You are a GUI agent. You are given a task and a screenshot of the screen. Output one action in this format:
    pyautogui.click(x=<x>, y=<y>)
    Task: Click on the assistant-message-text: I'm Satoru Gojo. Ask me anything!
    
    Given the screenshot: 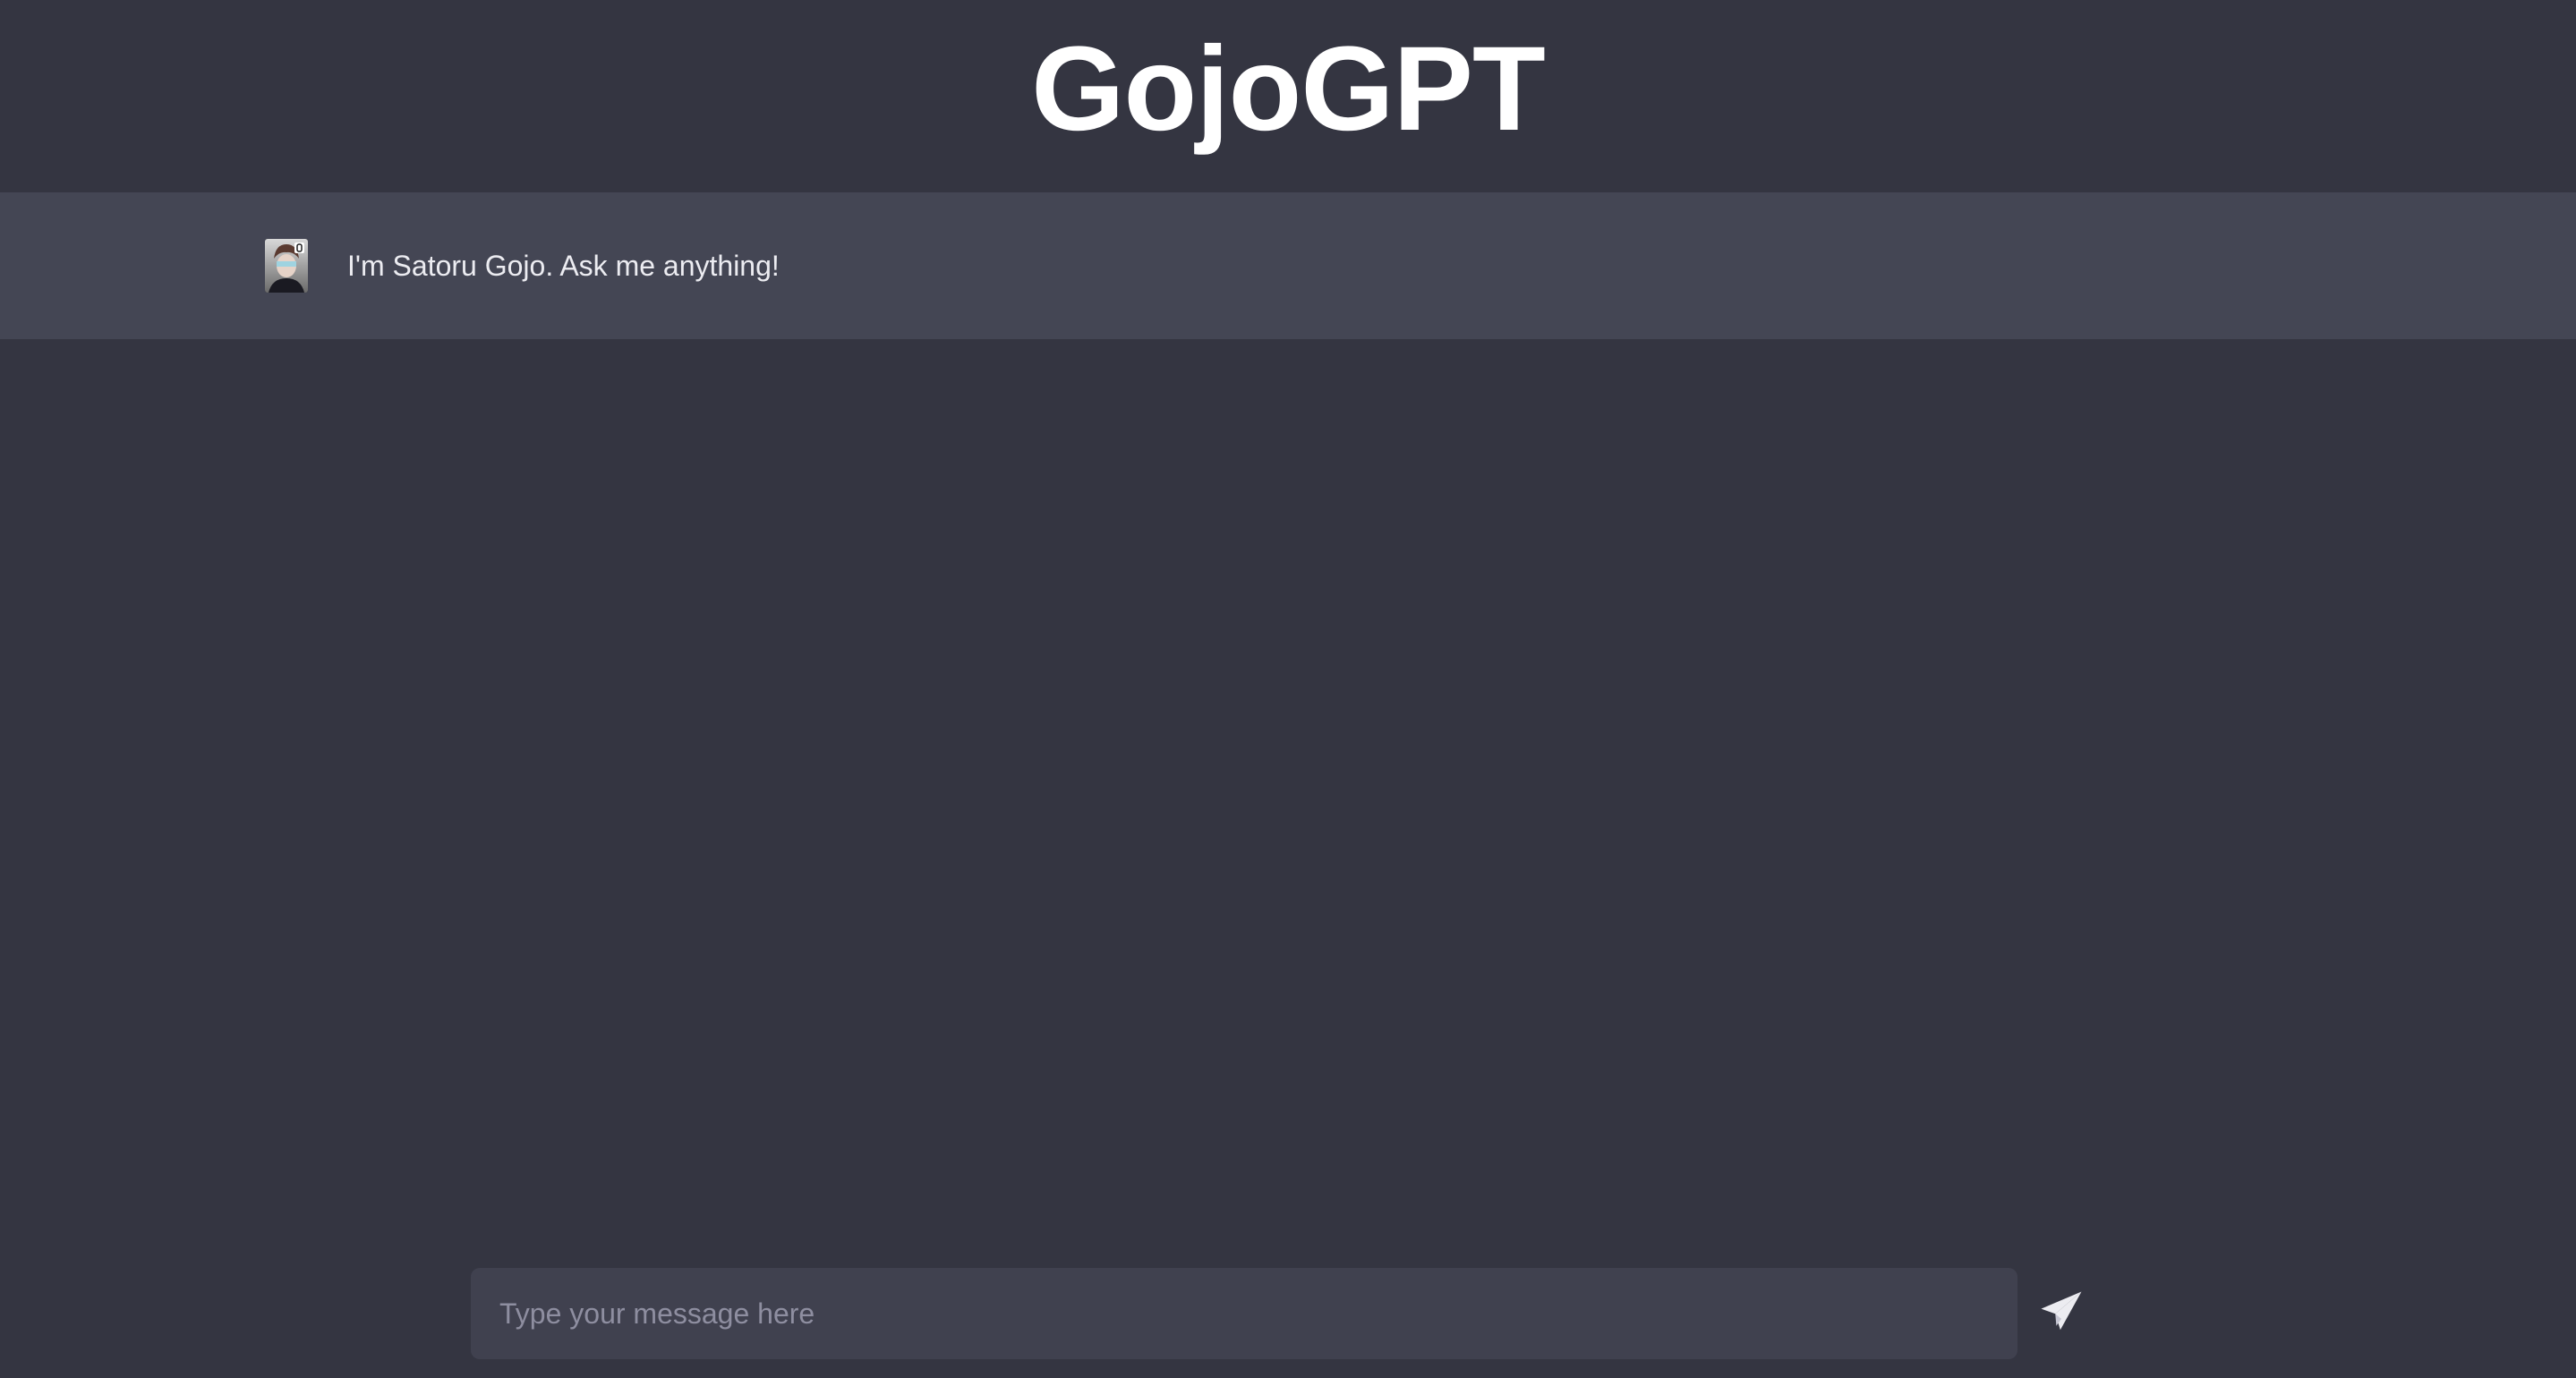 What is the action you would take?
    pyautogui.click(x=563, y=266)
    